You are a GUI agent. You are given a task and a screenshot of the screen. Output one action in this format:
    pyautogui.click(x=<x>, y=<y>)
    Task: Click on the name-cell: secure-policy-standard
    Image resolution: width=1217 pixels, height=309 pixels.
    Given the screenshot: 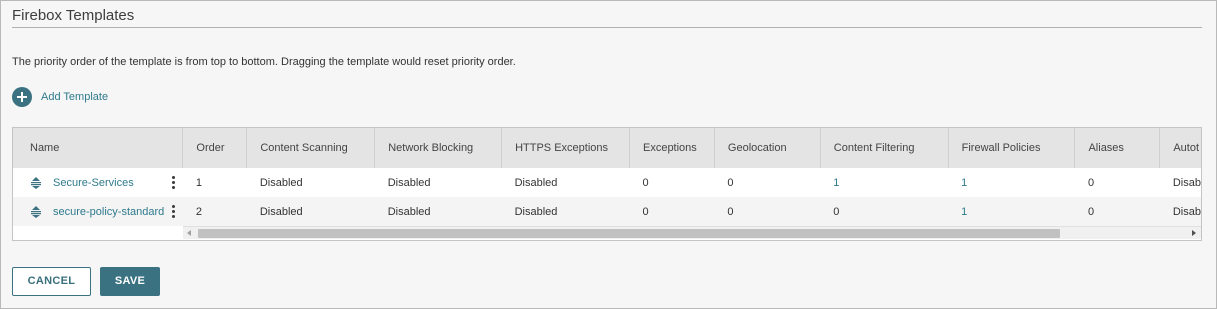 What is the action you would take?
    pyautogui.click(x=98, y=211)
    